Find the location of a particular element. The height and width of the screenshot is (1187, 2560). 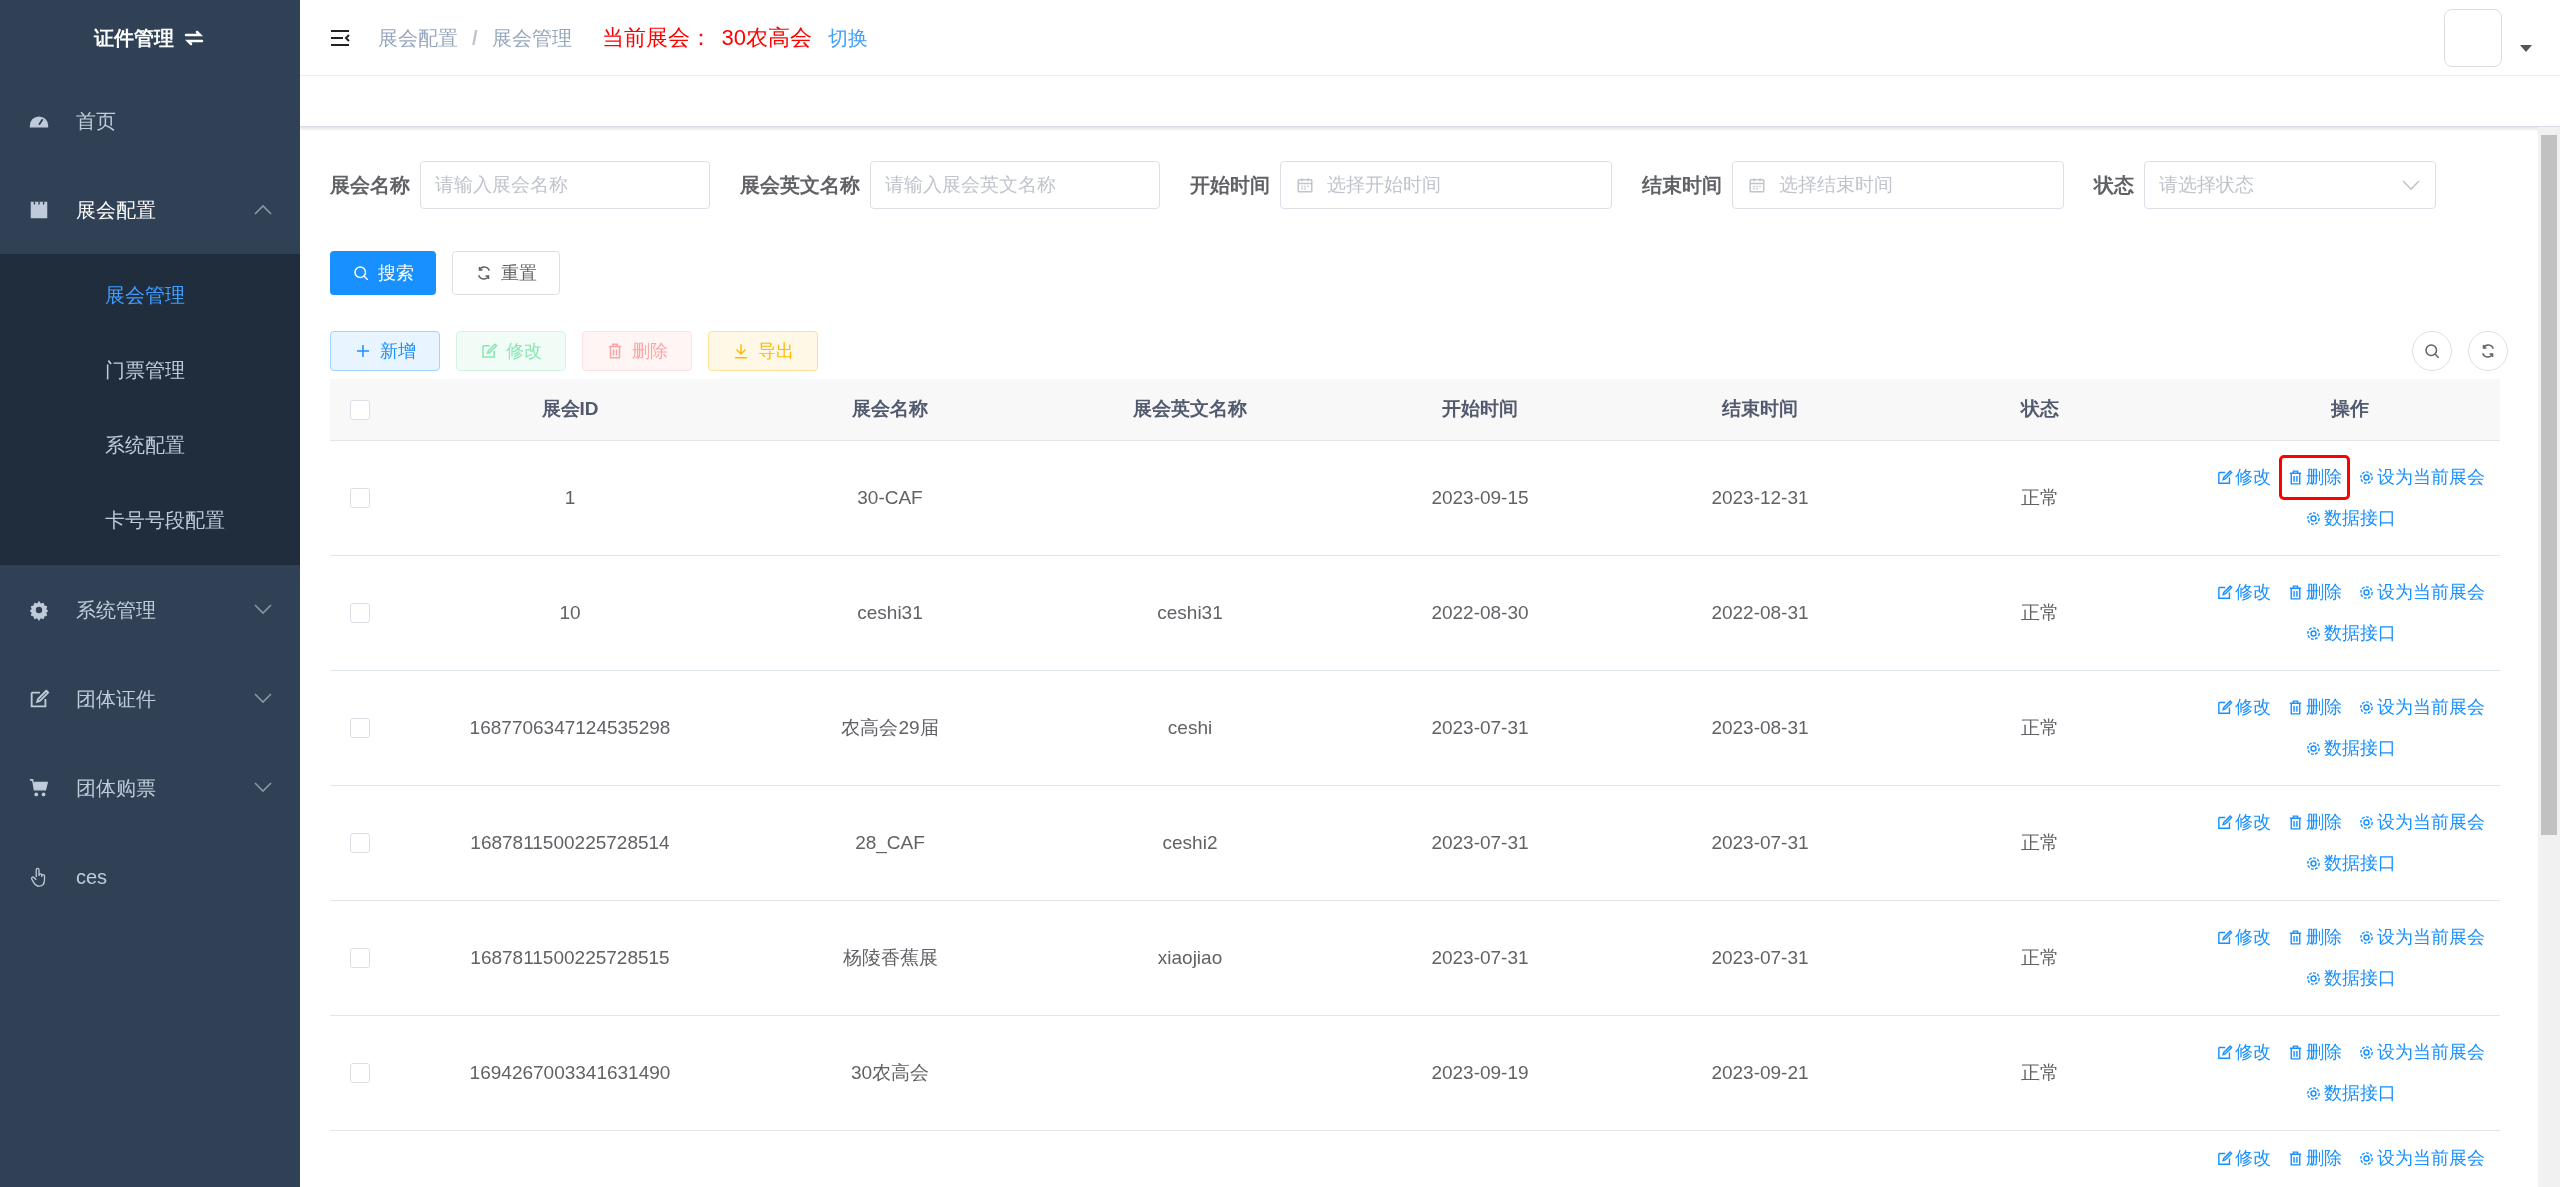

plus-icon is located at coordinates (363, 351).